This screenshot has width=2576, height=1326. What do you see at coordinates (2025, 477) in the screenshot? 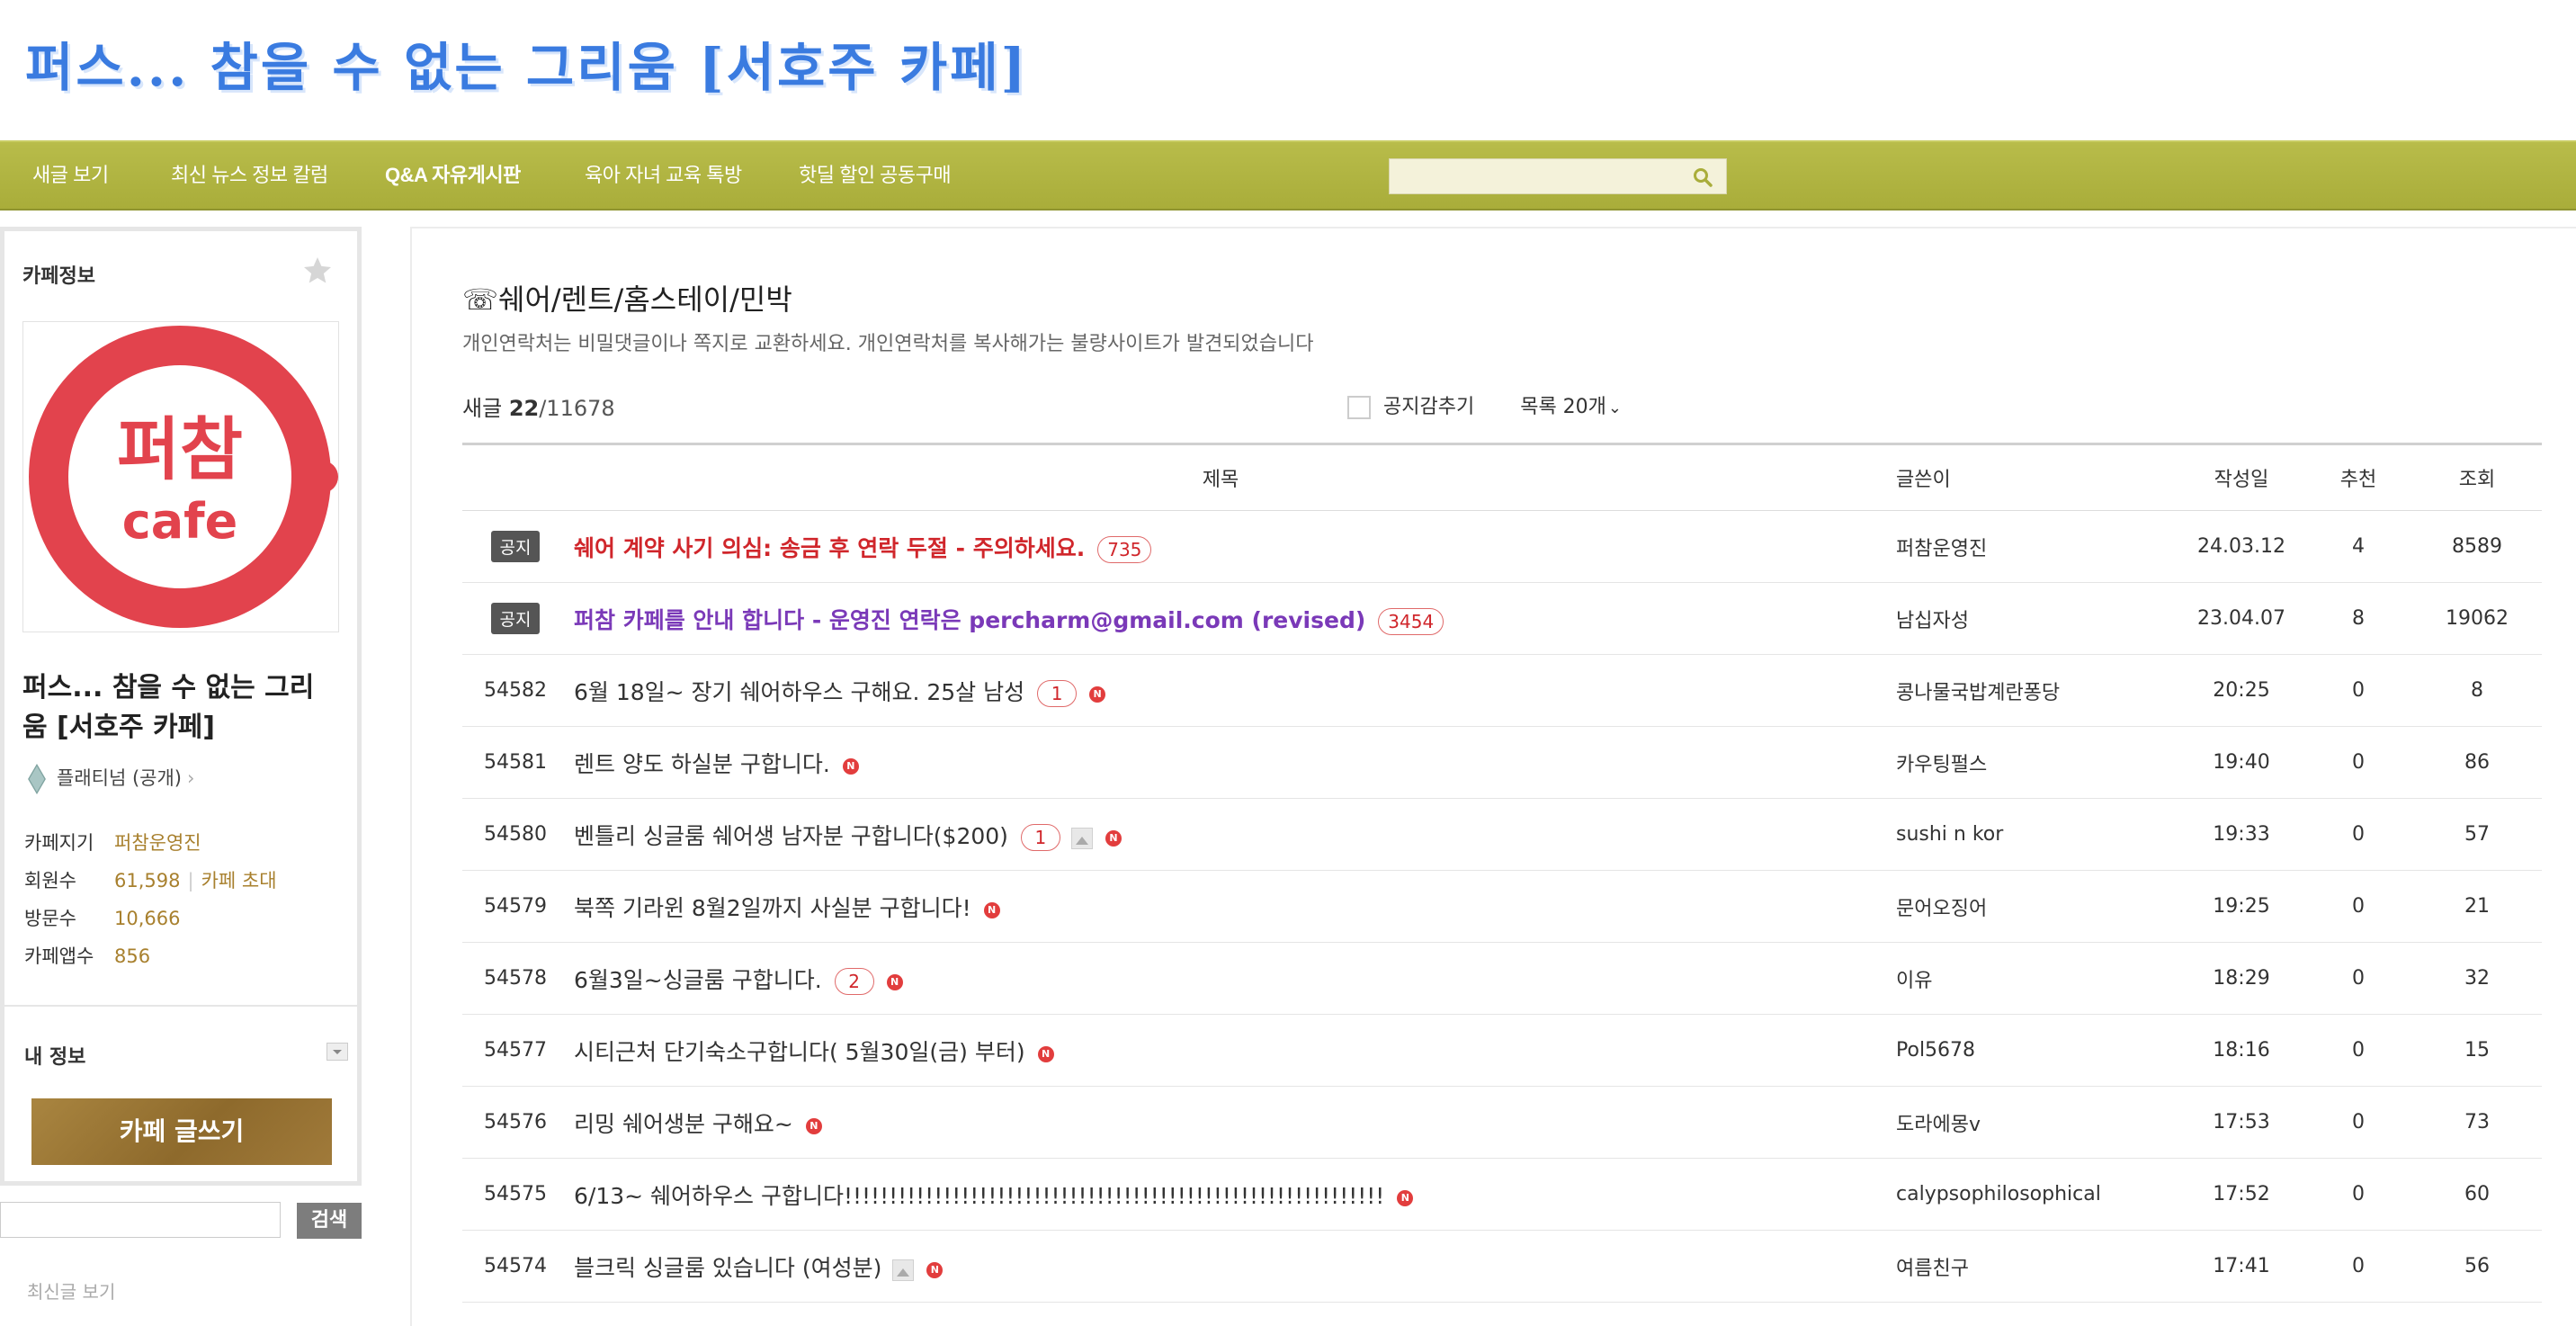
I see `col-author: 글쓴이` at bounding box center [2025, 477].